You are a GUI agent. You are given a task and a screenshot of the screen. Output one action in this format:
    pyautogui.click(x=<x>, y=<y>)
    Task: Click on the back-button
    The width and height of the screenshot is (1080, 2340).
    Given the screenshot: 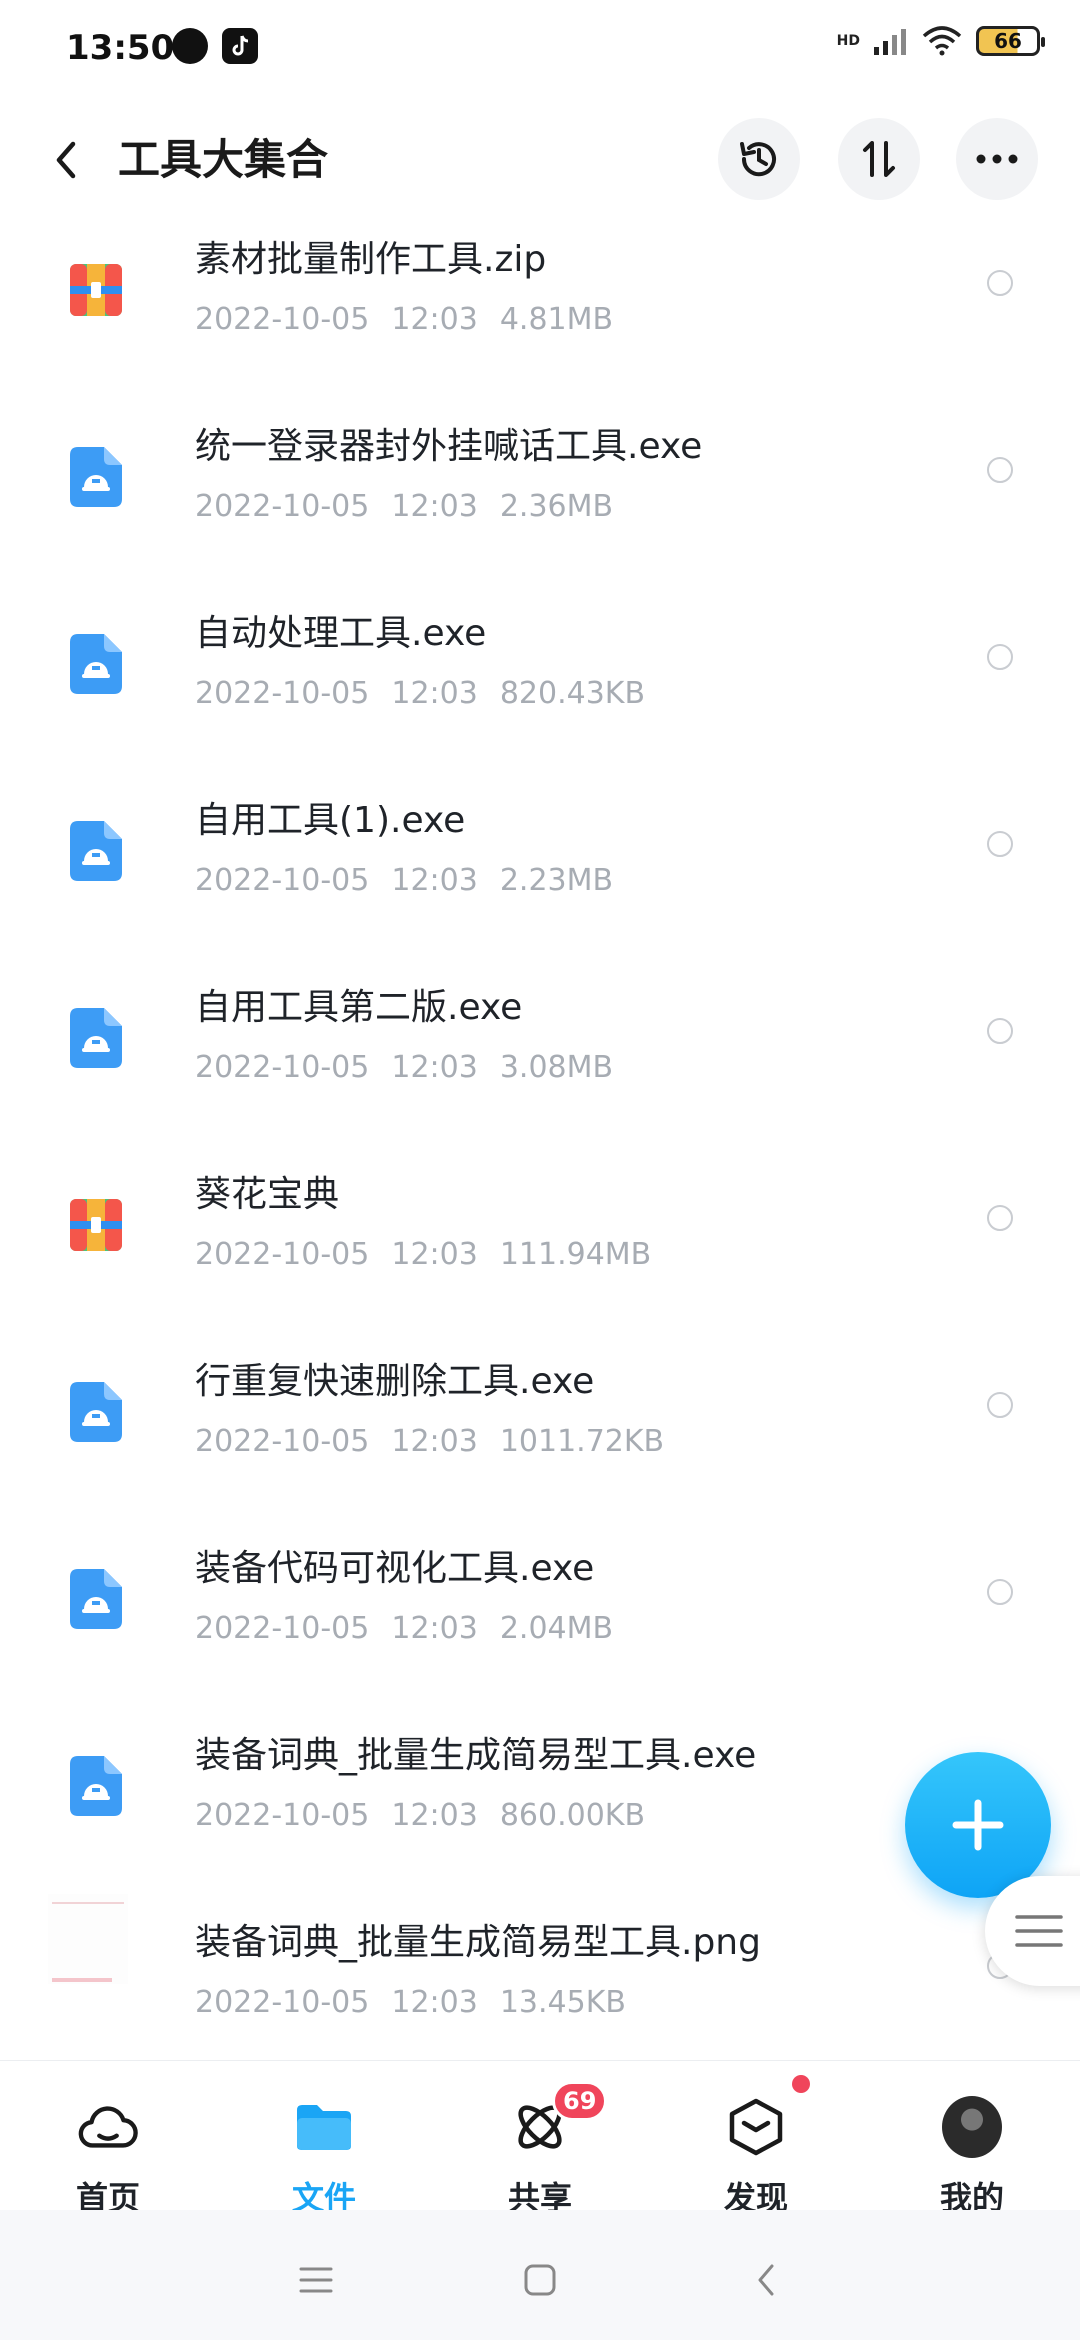 What is the action you would take?
    pyautogui.click(x=66, y=160)
    